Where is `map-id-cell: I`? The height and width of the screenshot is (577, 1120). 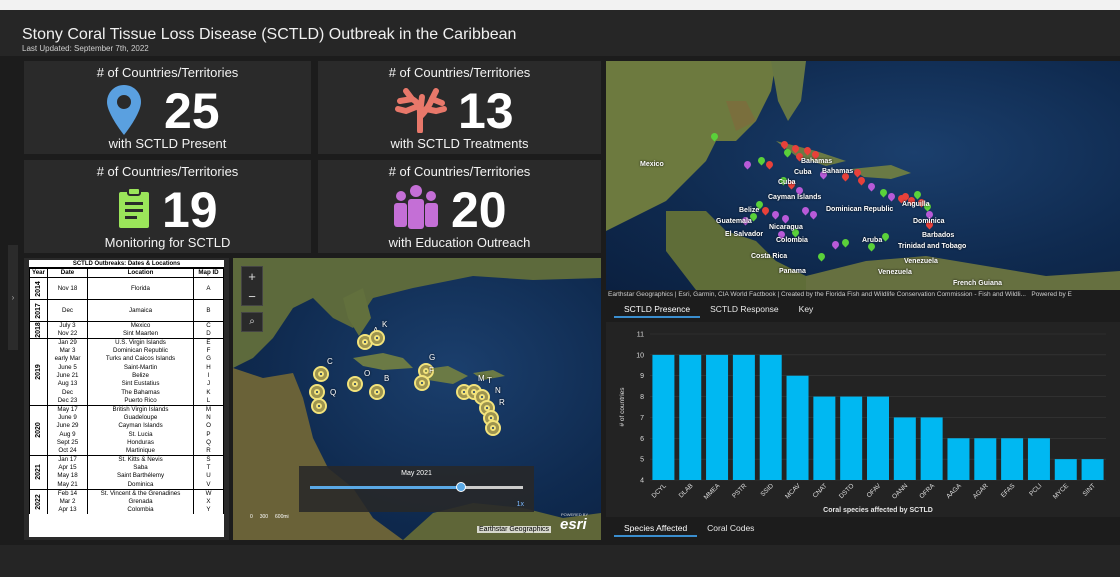 map-id-cell: I is located at coordinates (208, 376).